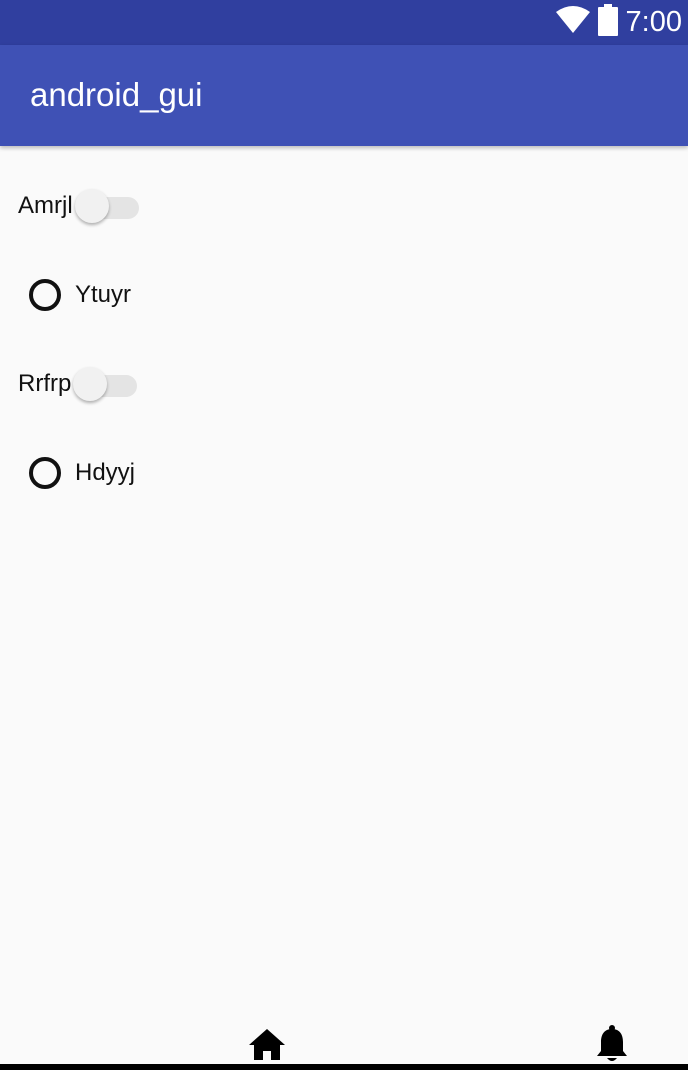 This screenshot has height=1070, width=688. I want to click on switch-row-rrfrp: Rrfrp, so click(69, 384).